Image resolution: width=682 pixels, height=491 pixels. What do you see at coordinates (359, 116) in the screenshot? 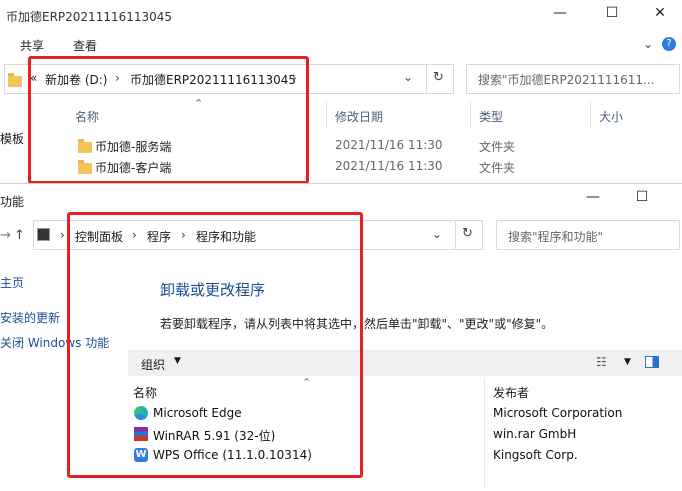
I see `column-date: 修改日期` at bounding box center [359, 116].